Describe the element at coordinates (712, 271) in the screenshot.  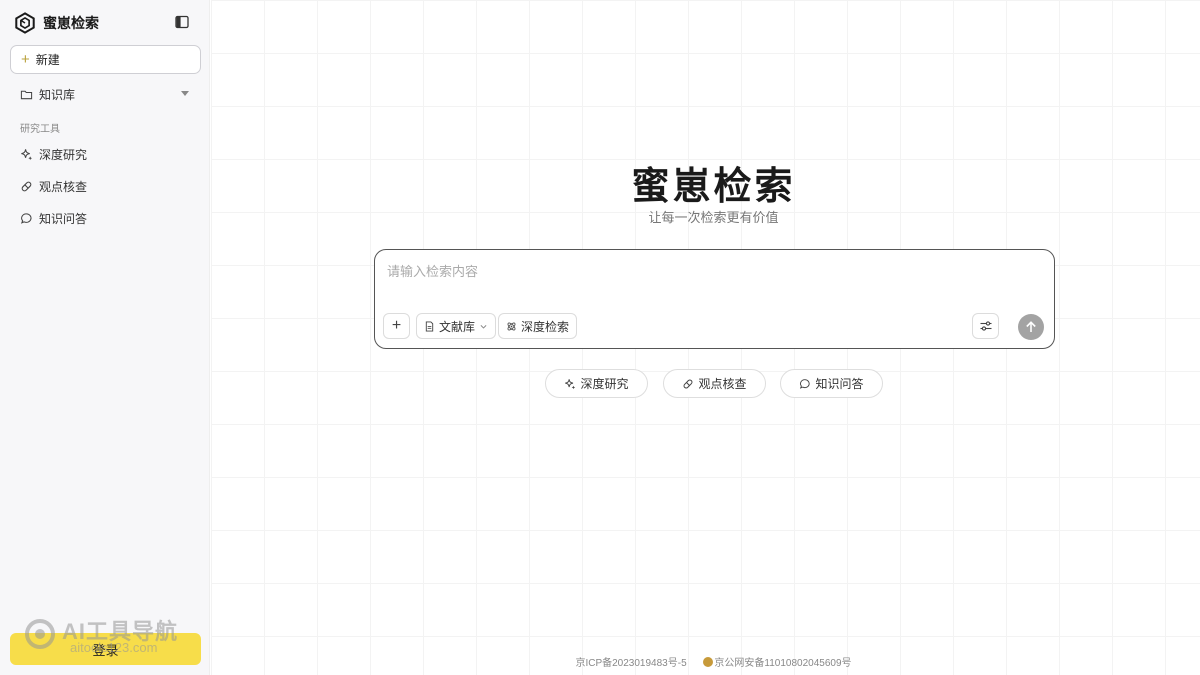
I see `search-input` at that location.